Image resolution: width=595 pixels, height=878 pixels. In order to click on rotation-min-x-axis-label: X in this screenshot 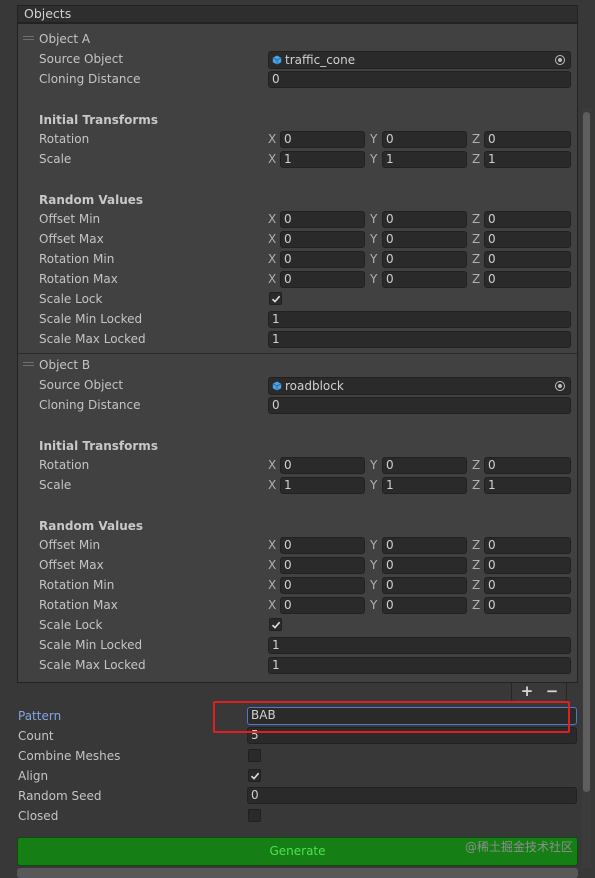, I will do `click(272, 585)`.